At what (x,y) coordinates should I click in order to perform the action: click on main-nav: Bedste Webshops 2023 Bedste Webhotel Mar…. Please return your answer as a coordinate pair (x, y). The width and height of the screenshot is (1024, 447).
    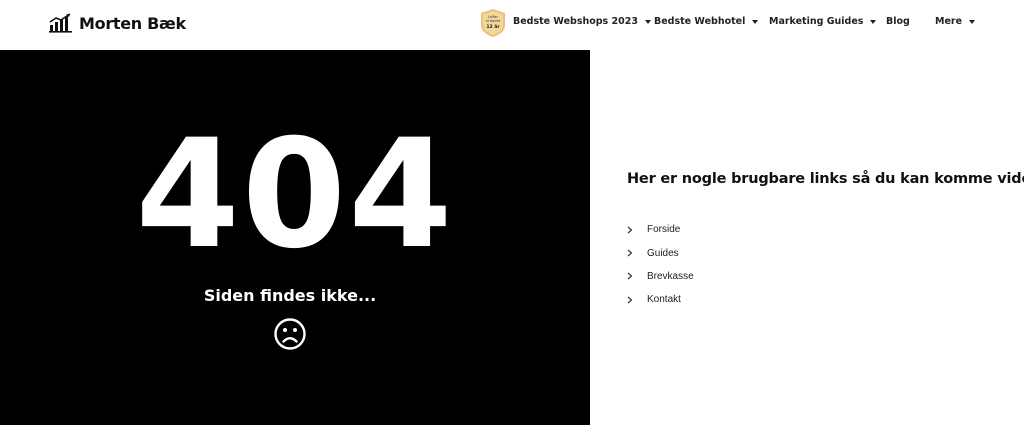
    Looking at the image, I should click on (512, 24).